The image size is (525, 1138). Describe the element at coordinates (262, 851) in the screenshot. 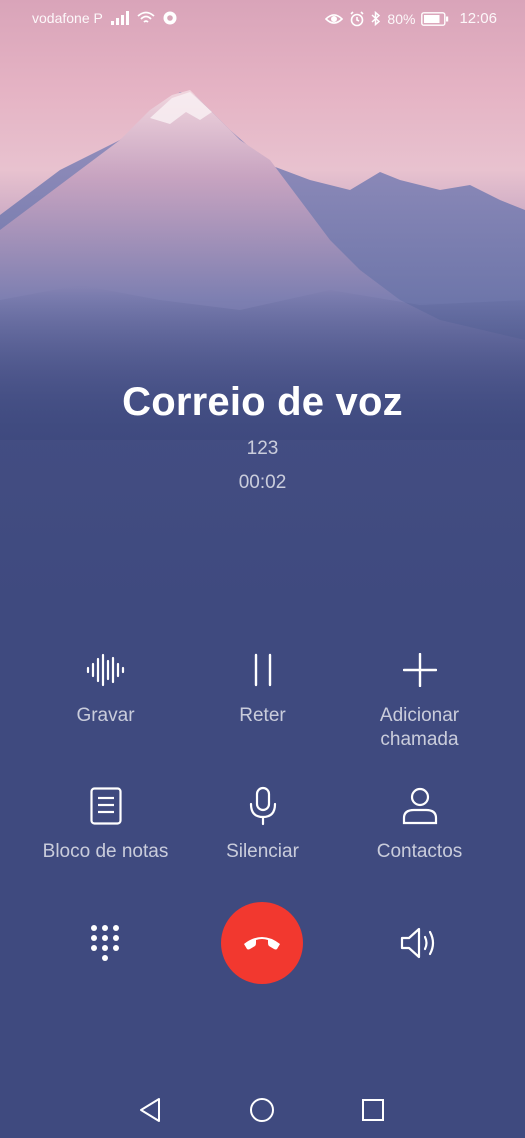

I see `mute-label: Silenciar` at that location.